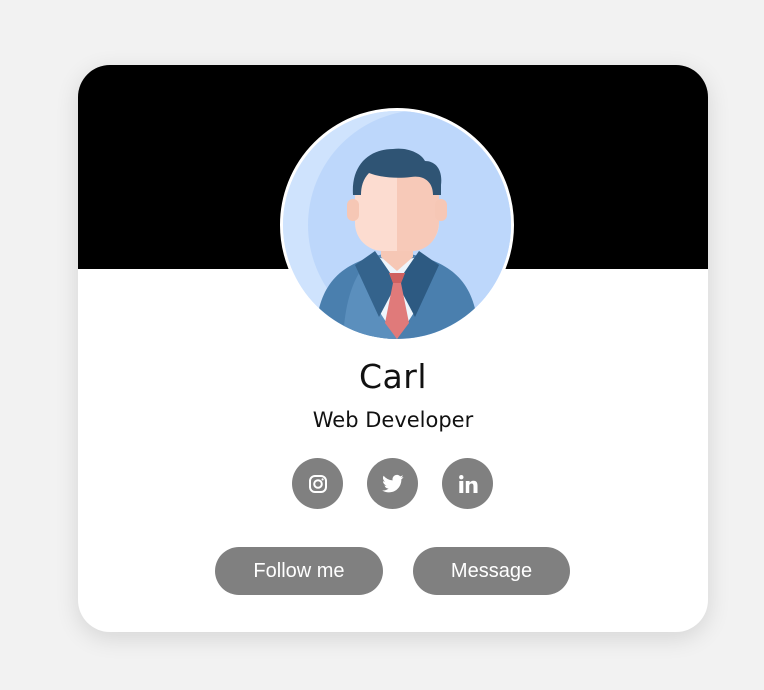 The width and height of the screenshot is (764, 690). I want to click on twitter-icon, so click(392, 483).